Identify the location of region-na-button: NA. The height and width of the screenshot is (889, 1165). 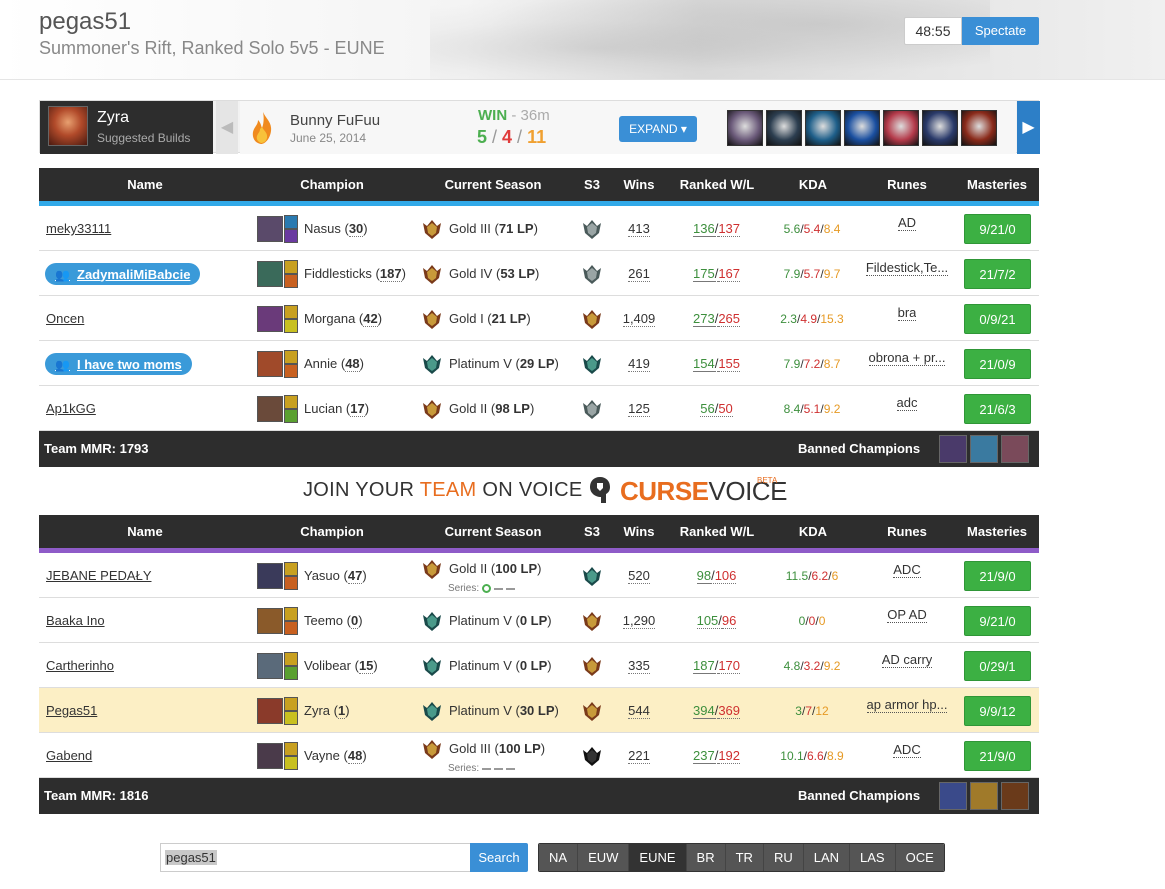
(559, 857).